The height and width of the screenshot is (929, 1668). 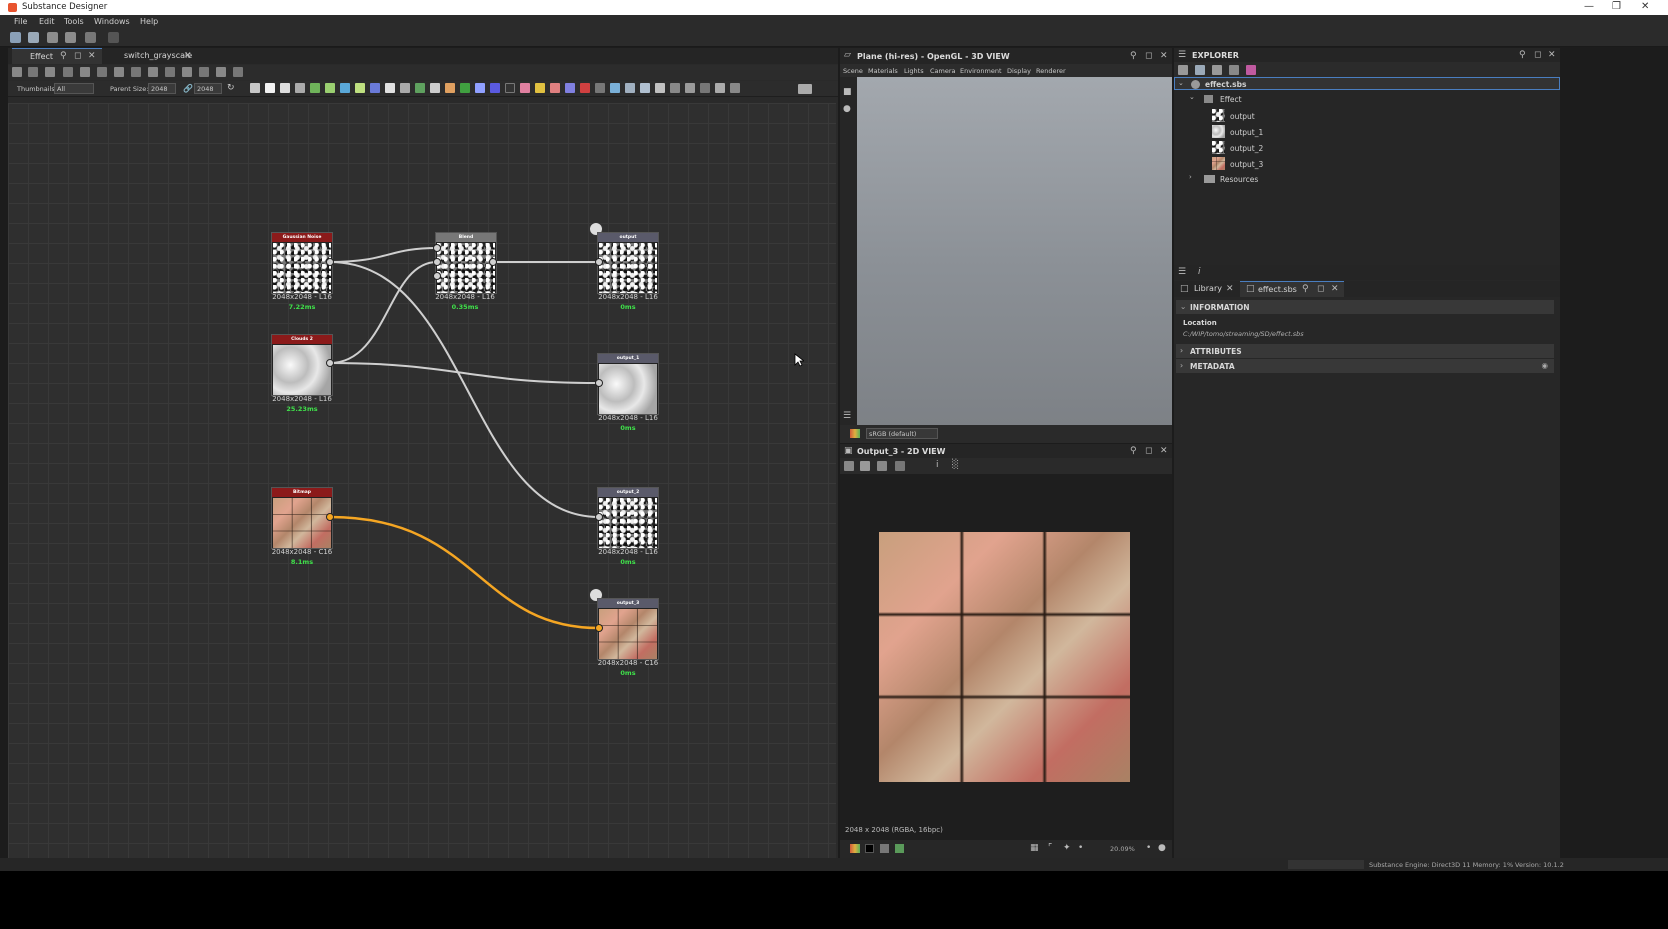 I want to click on node-output-2: output_2, so click(x=628, y=518).